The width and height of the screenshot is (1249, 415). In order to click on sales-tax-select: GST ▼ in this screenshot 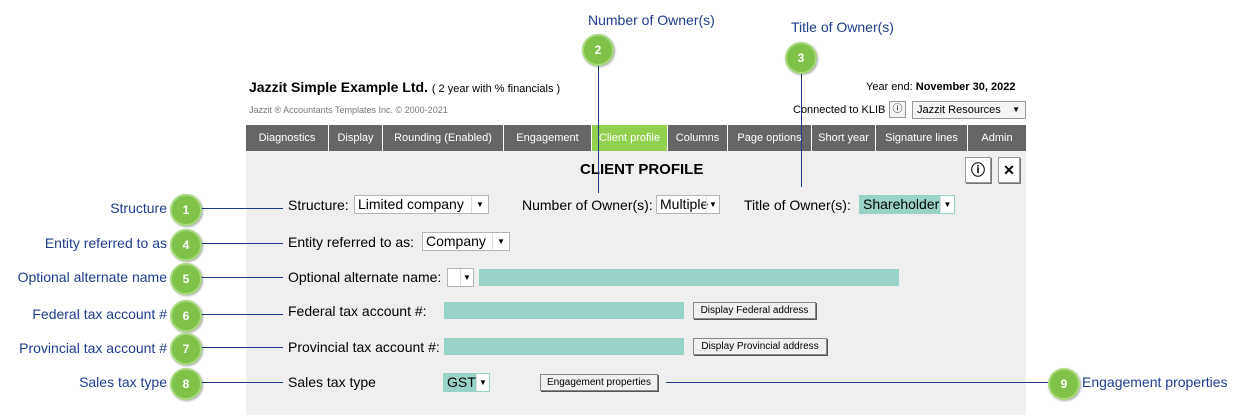, I will do `click(466, 382)`.